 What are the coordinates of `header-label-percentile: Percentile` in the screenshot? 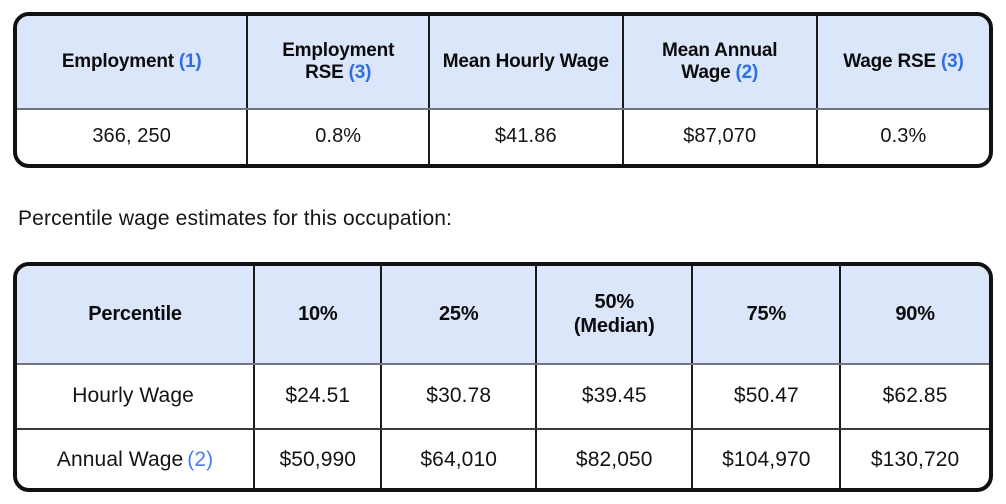 It's located at (135, 313).